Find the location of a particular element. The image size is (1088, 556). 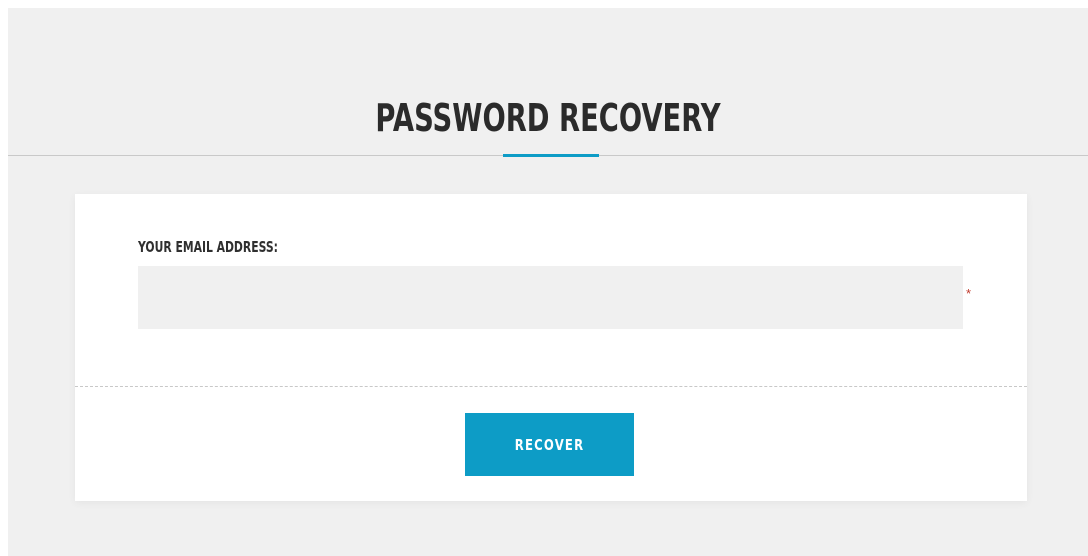

email-label: YOUR EMAIL ADDRESS: is located at coordinates (208, 247).